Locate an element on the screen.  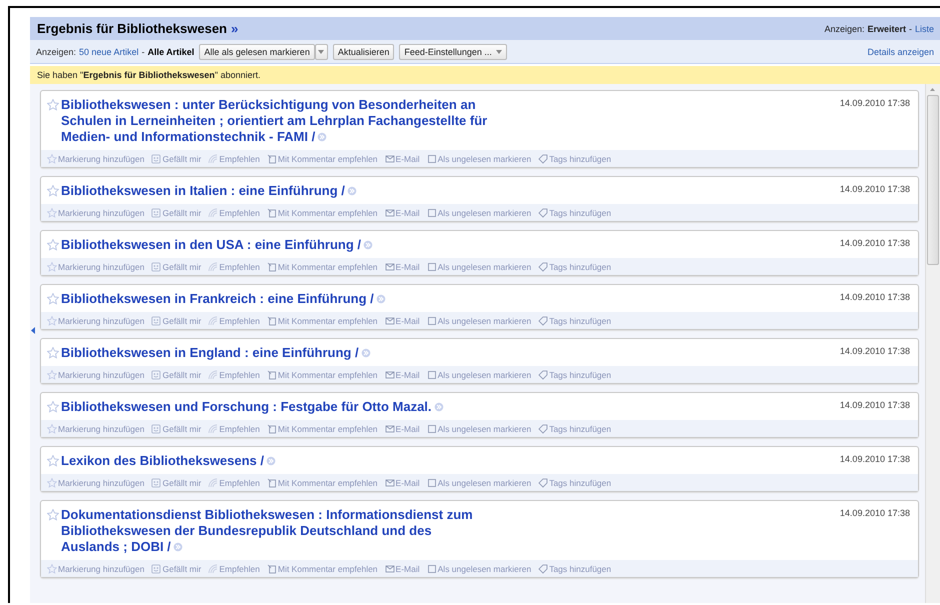
collapse-arrow-icon is located at coordinates (33, 330).